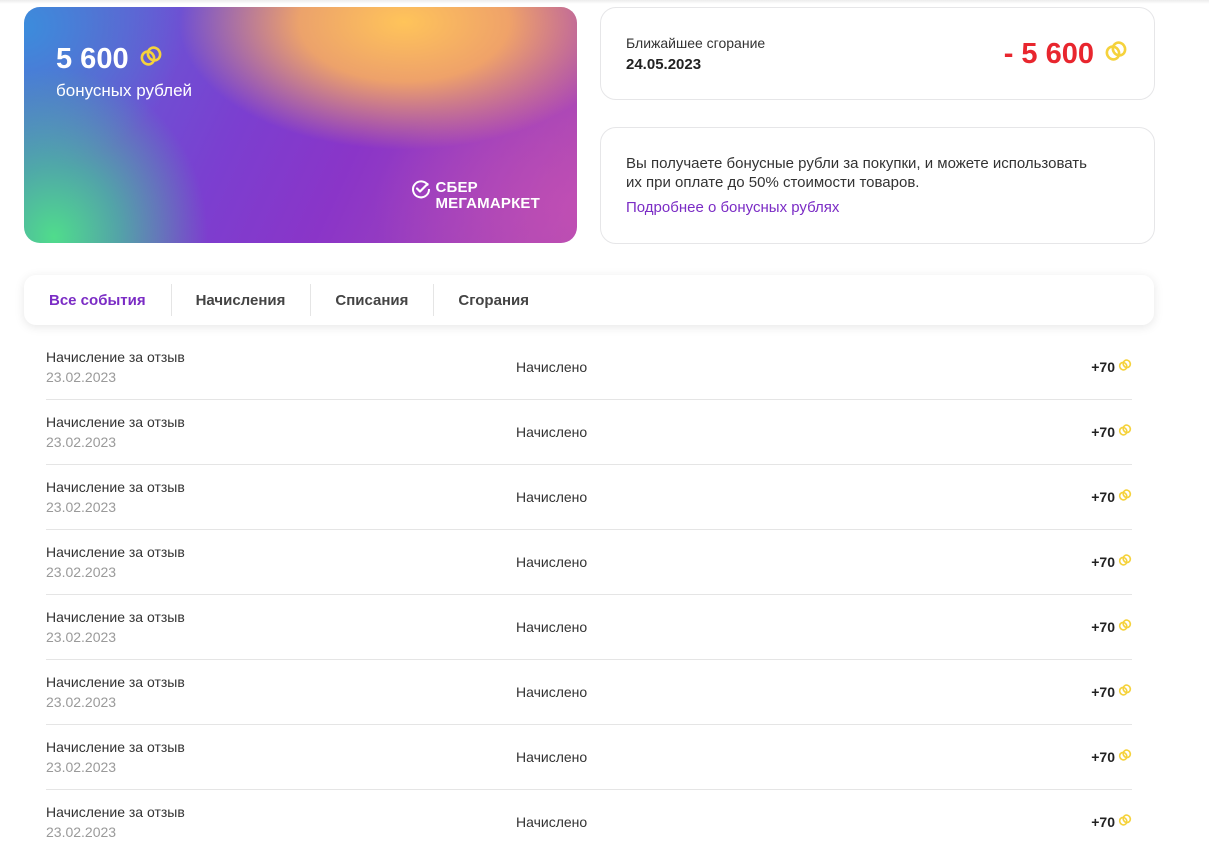 This screenshot has height=854, width=1209. I want to click on bonus-balance: 5 600, so click(109, 59).